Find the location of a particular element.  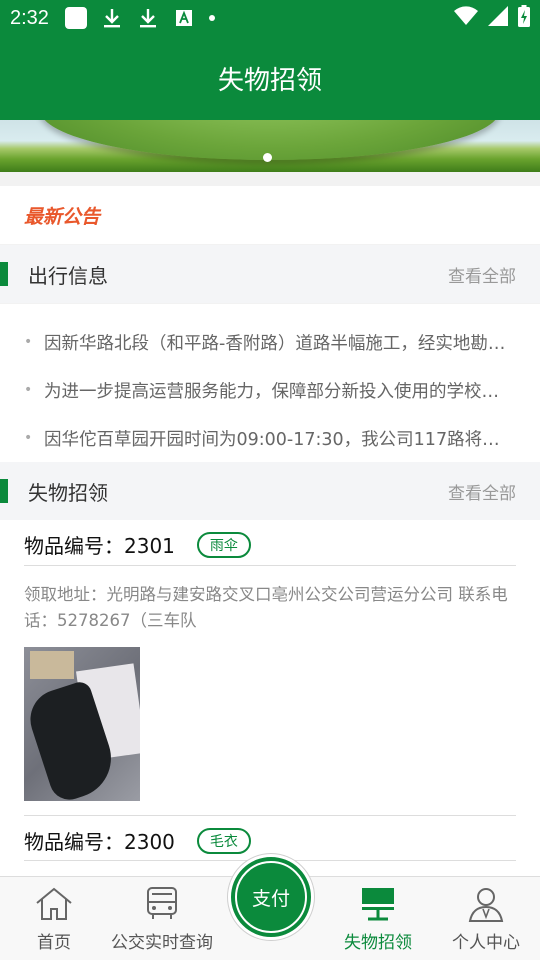

list-item: • 因新华路北段（和平路-香附路）道路半幅施工，经实地勘察，为确保车辆运营安全 is located at coordinates (270, 342).